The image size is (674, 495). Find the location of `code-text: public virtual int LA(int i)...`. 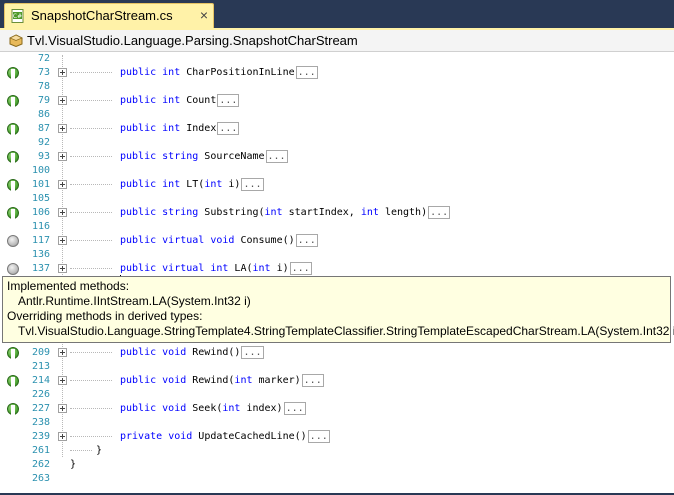

code-text: public virtual int LA(int i)... is located at coordinates (216, 269).